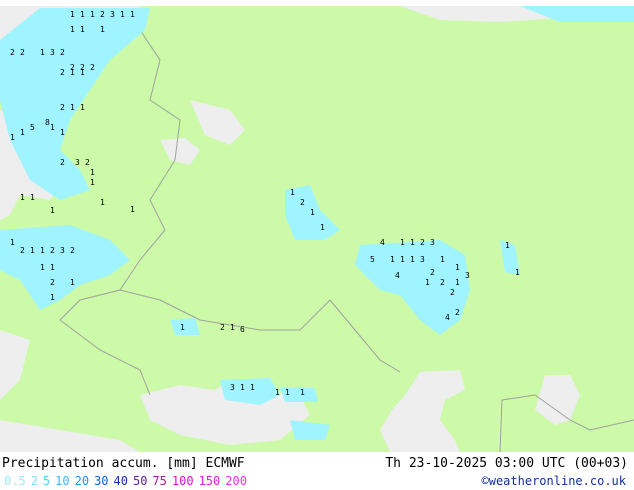 The width and height of the screenshot is (634, 490). Describe the element at coordinates (554, 481) in the screenshot. I see `credit-link: ©weatheronline.co.uk` at that location.